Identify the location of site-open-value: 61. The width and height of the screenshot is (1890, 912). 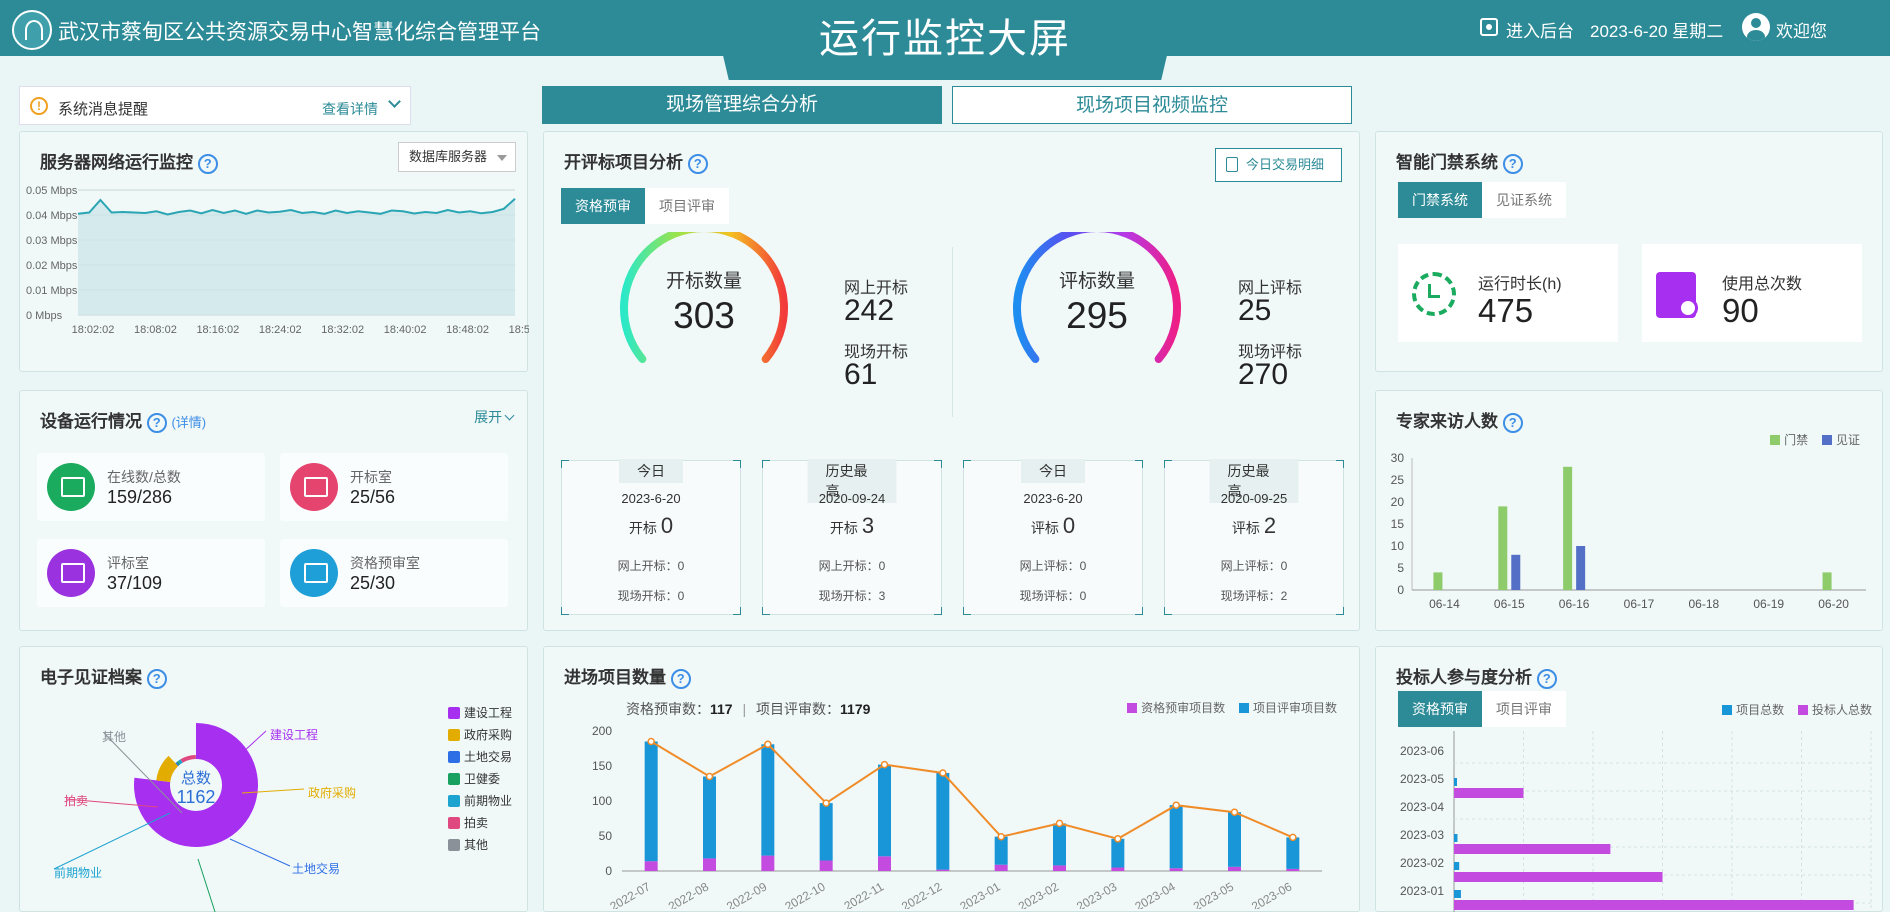
(861, 374).